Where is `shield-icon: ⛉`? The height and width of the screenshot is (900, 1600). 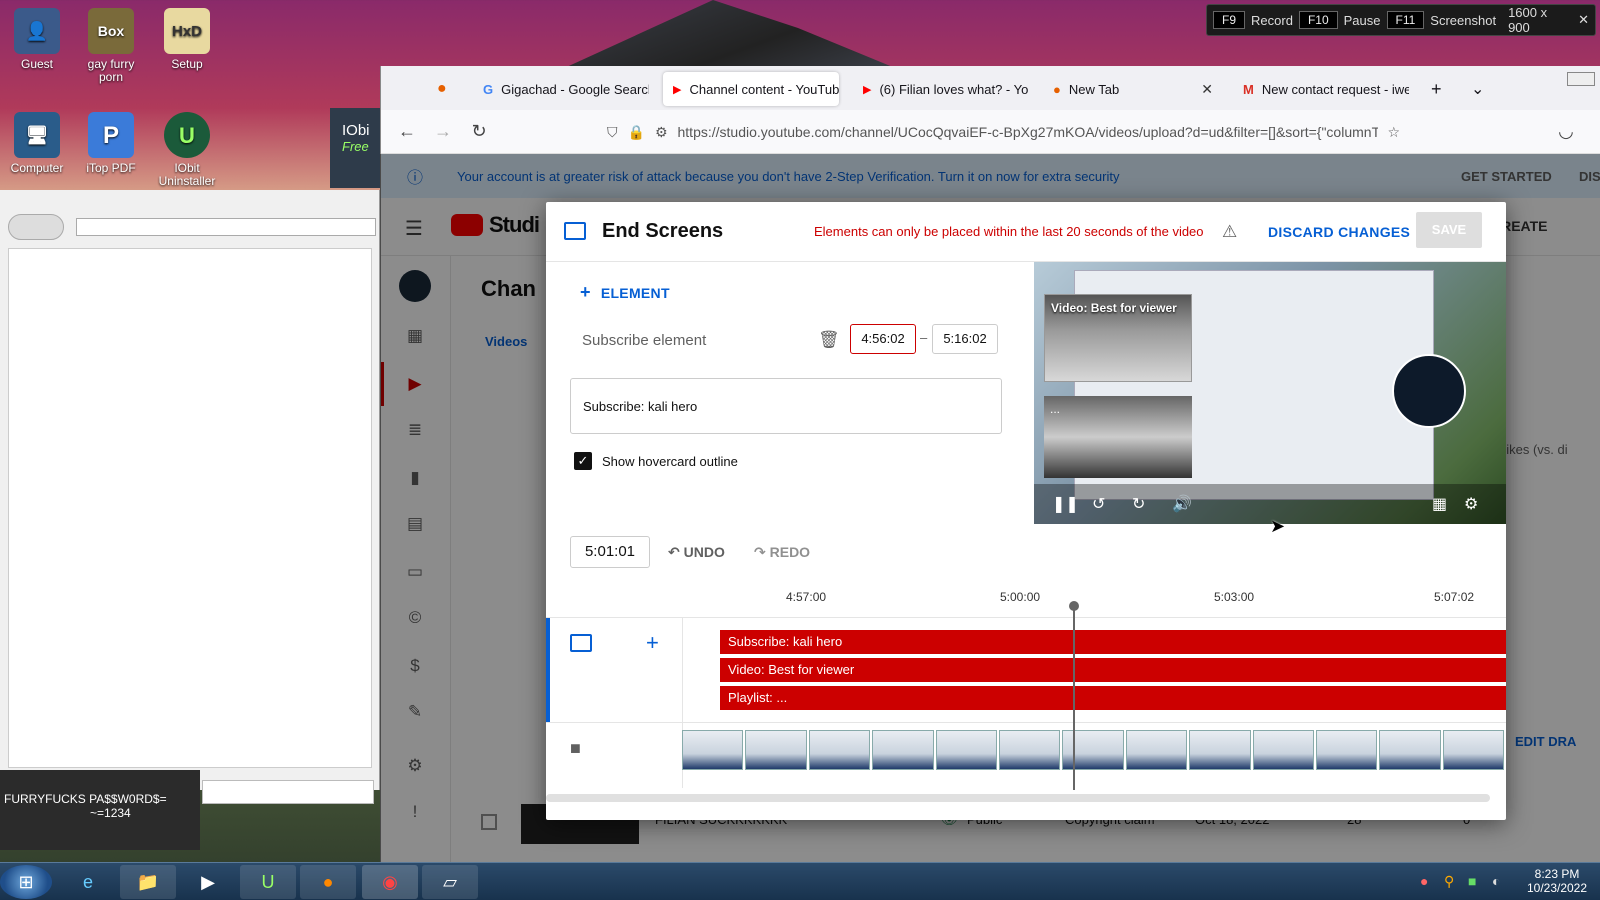
shield-icon: ⛉ is located at coordinates (612, 132).